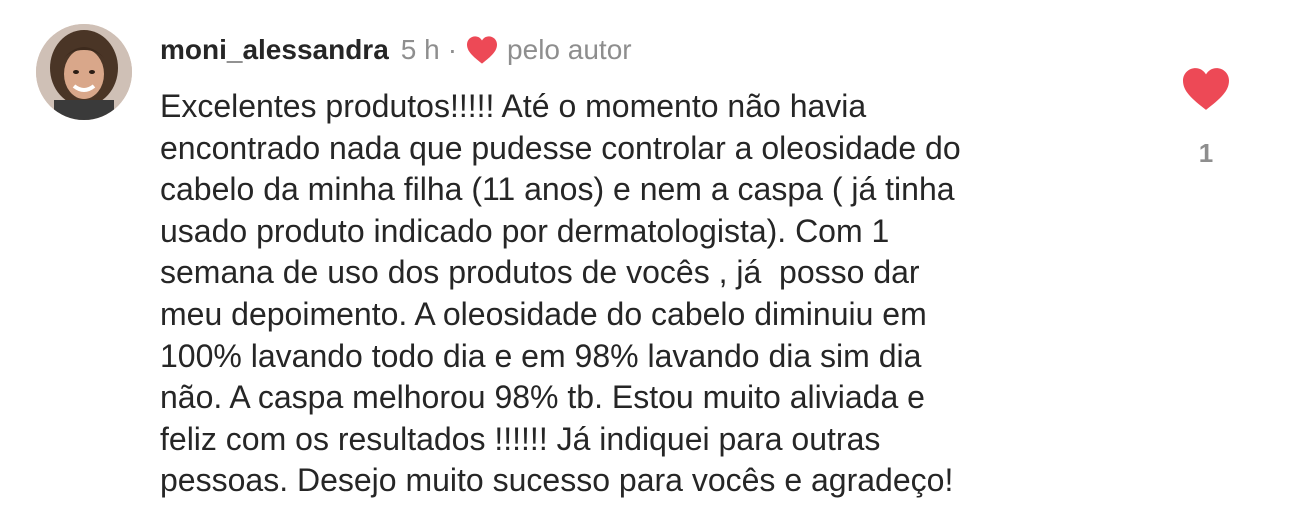  What do you see at coordinates (420, 50) in the screenshot?
I see `comment-time: 5 h` at bounding box center [420, 50].